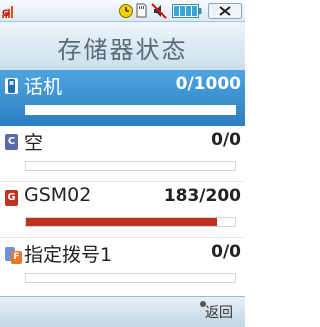 The image size is (320, 327). I want to click on mute-icon, so click(159, 11).